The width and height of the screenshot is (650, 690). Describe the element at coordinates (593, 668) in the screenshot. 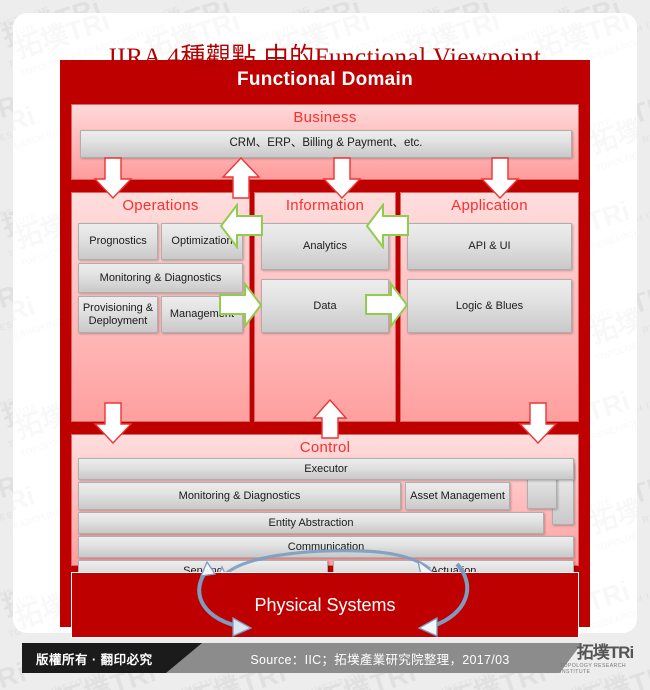

I see `tri-logo-sub: TOPOLOGY RESEARCH INSTITUTE` at that location.